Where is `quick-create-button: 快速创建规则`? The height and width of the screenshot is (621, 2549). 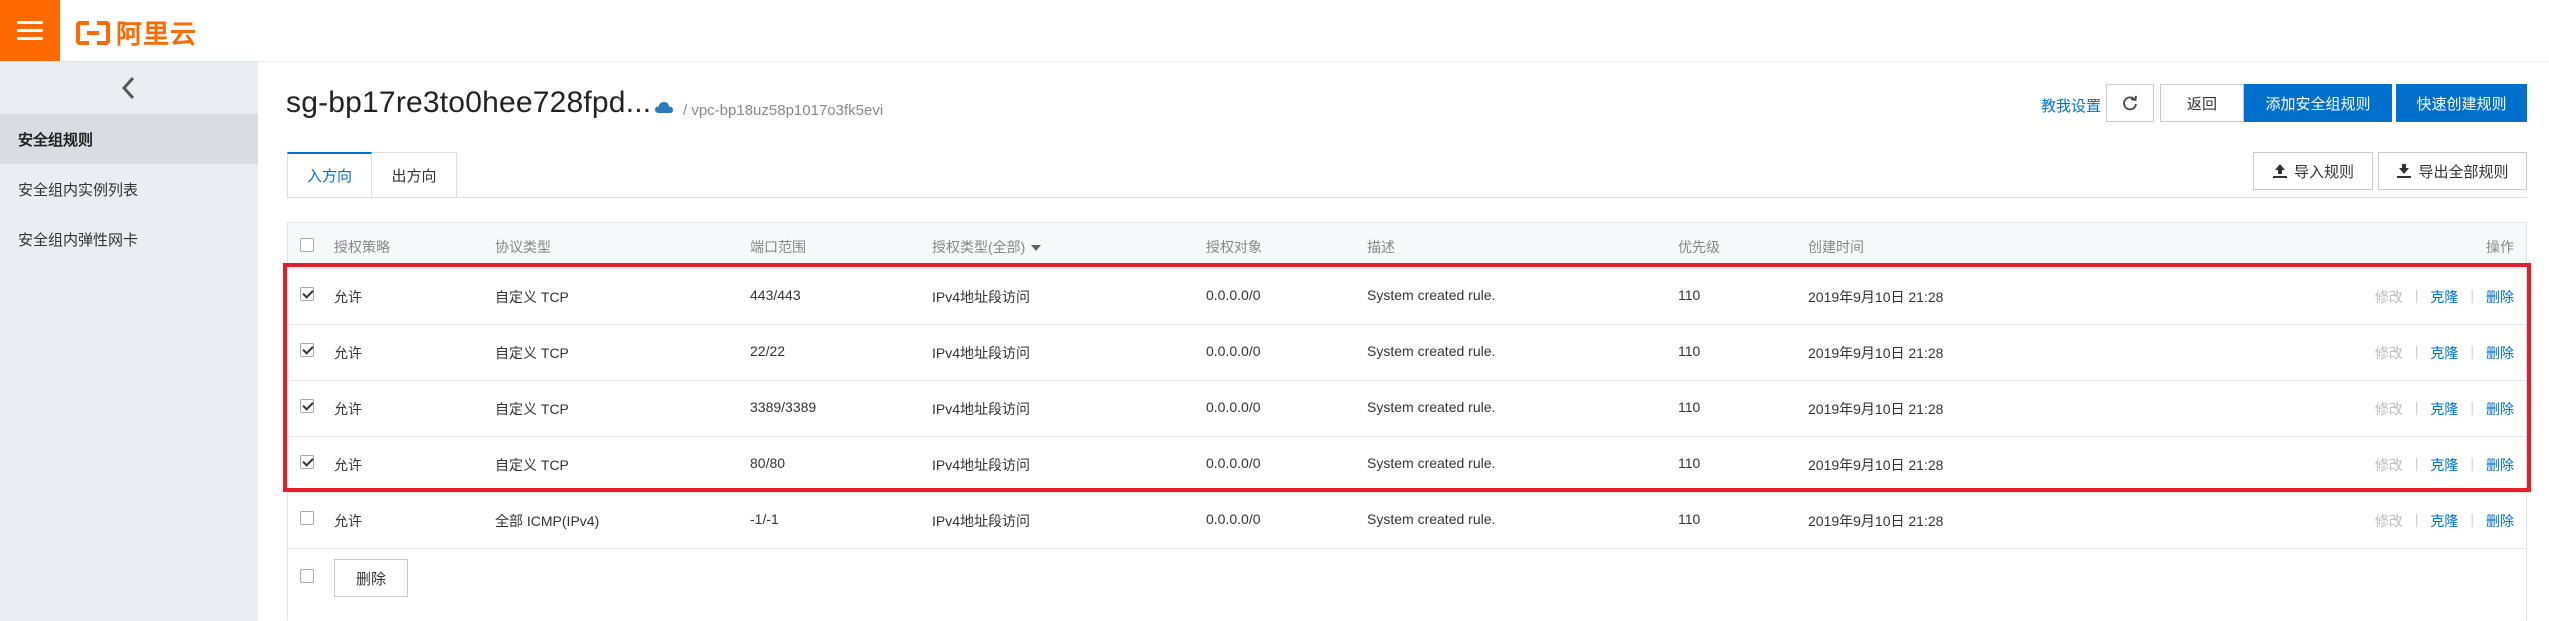 quick-create-button: 快速创建规则 is located at coordinates (2461, 103).